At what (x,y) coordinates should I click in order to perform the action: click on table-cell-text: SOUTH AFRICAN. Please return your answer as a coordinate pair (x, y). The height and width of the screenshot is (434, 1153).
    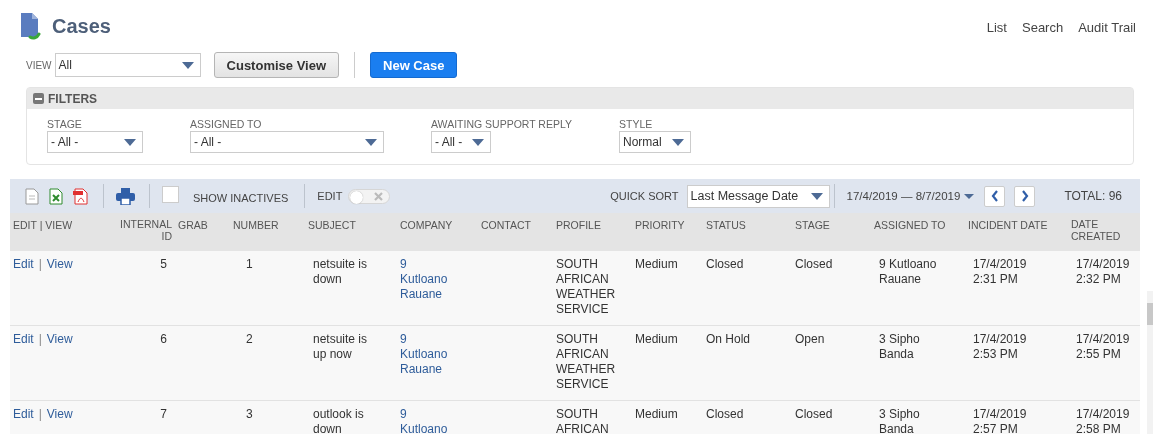
    Looking at the image, I should click on (583, 420).